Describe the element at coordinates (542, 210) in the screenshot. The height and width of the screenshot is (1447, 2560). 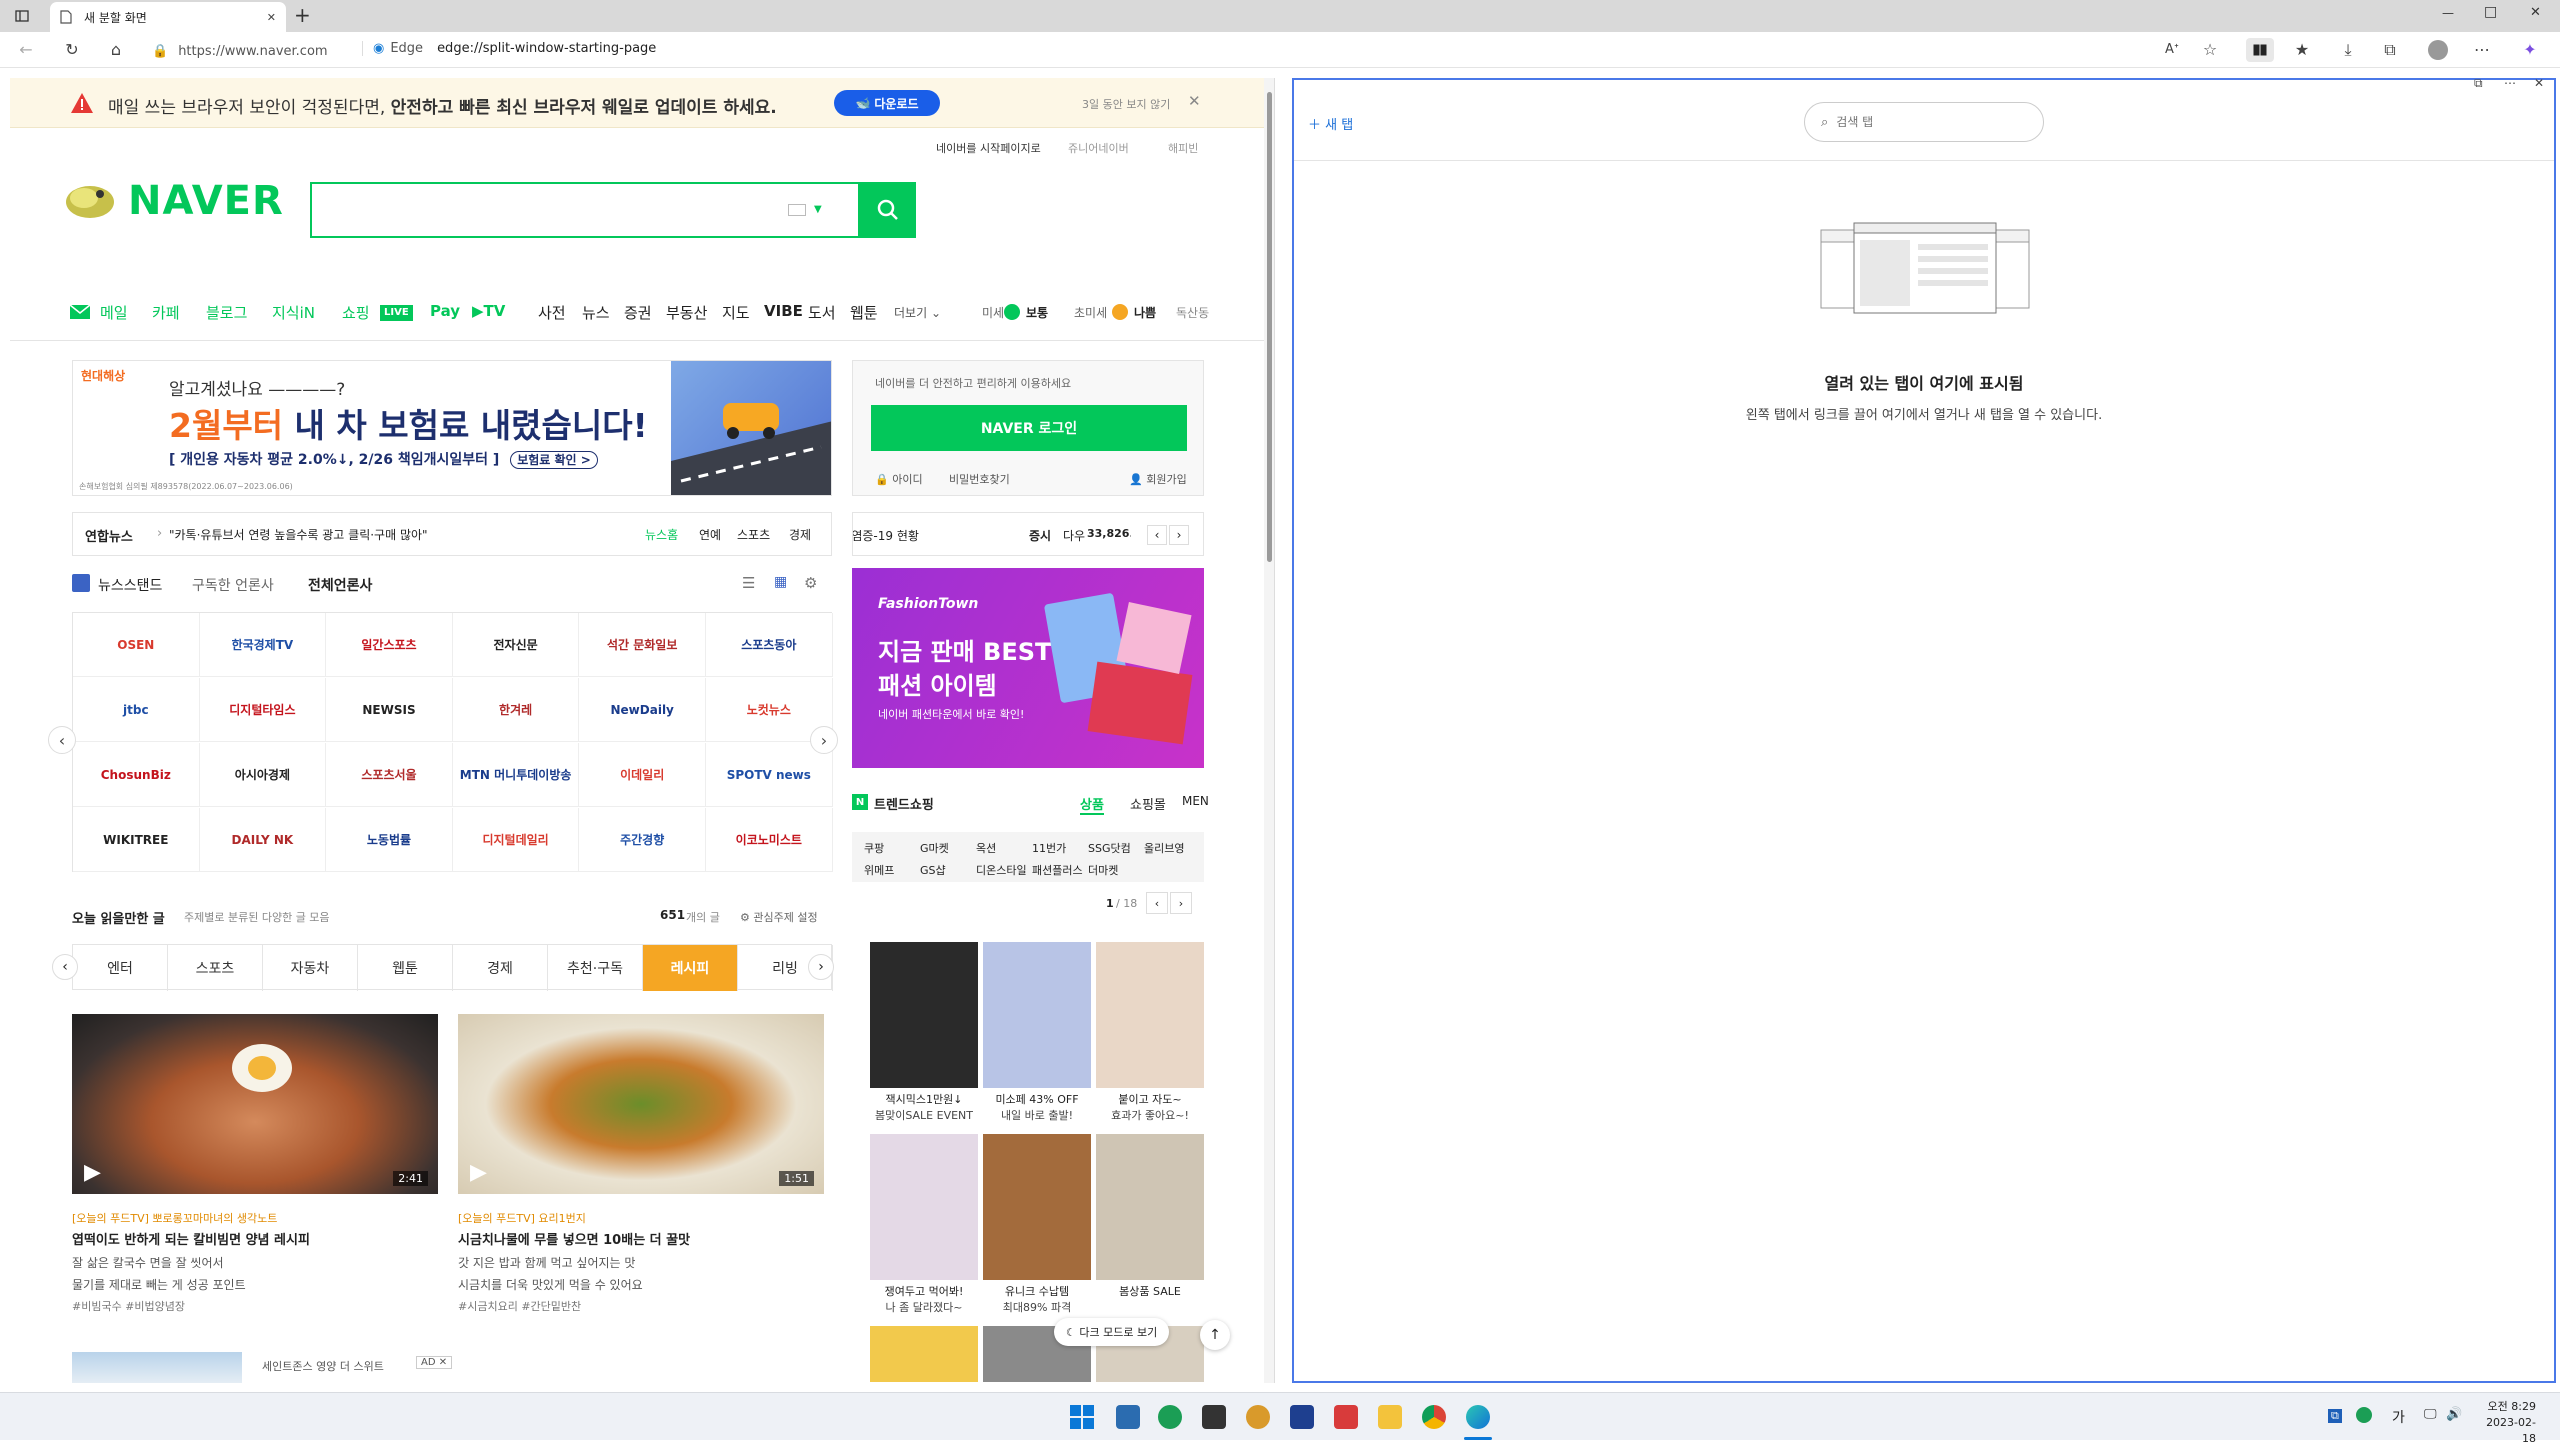
I see `search-input` at that location.